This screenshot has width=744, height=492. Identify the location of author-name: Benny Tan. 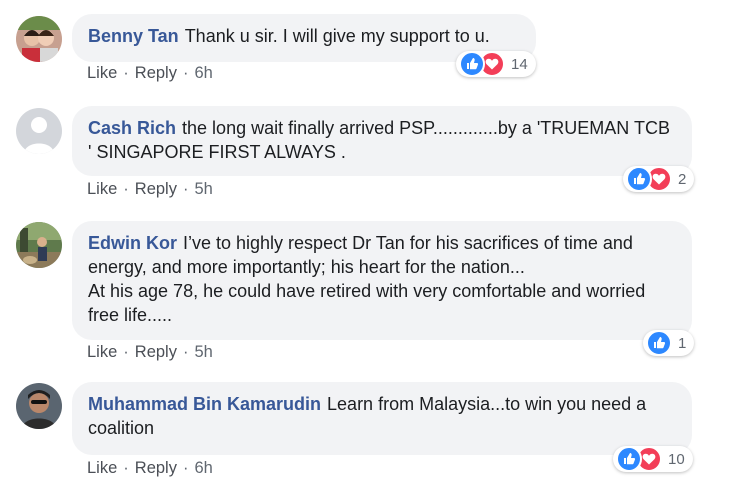
(133, 36).